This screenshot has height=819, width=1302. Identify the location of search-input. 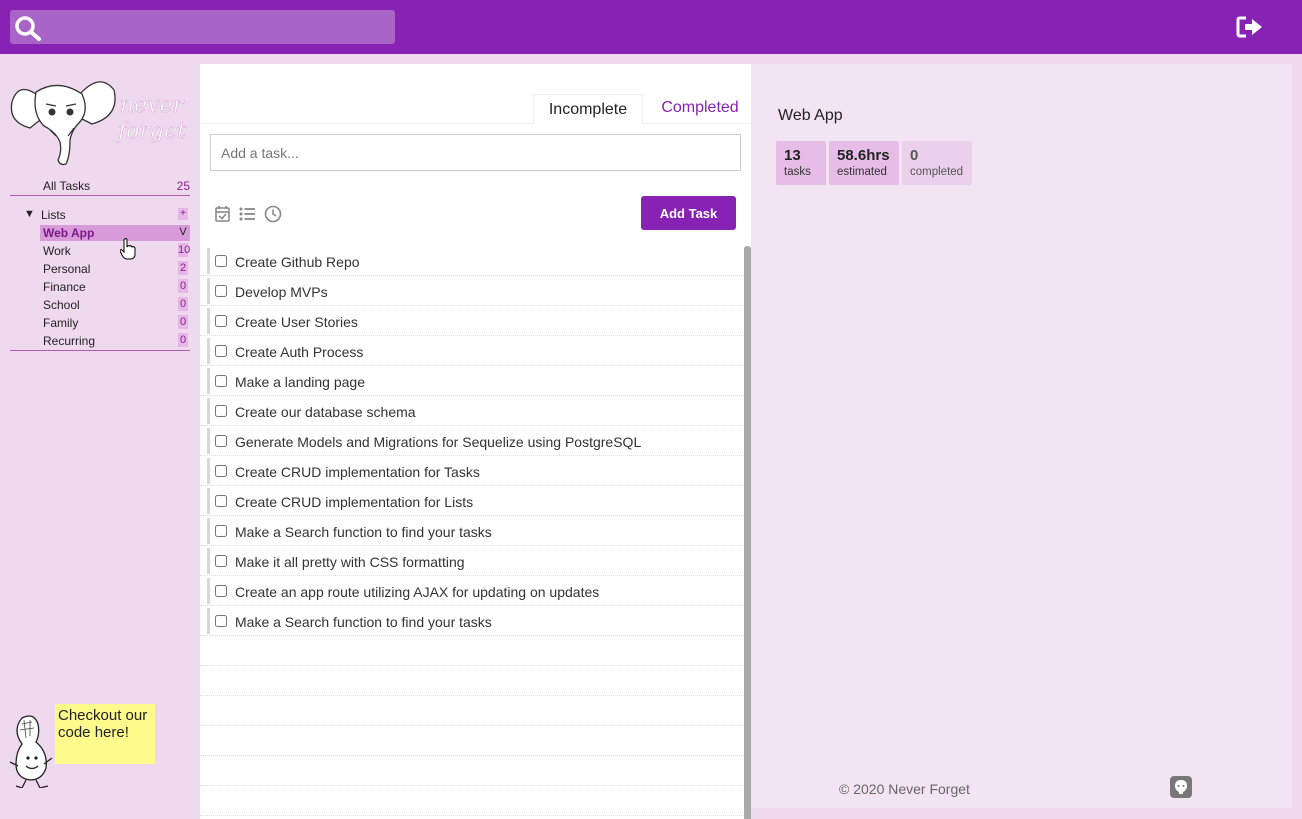
(219, 27).